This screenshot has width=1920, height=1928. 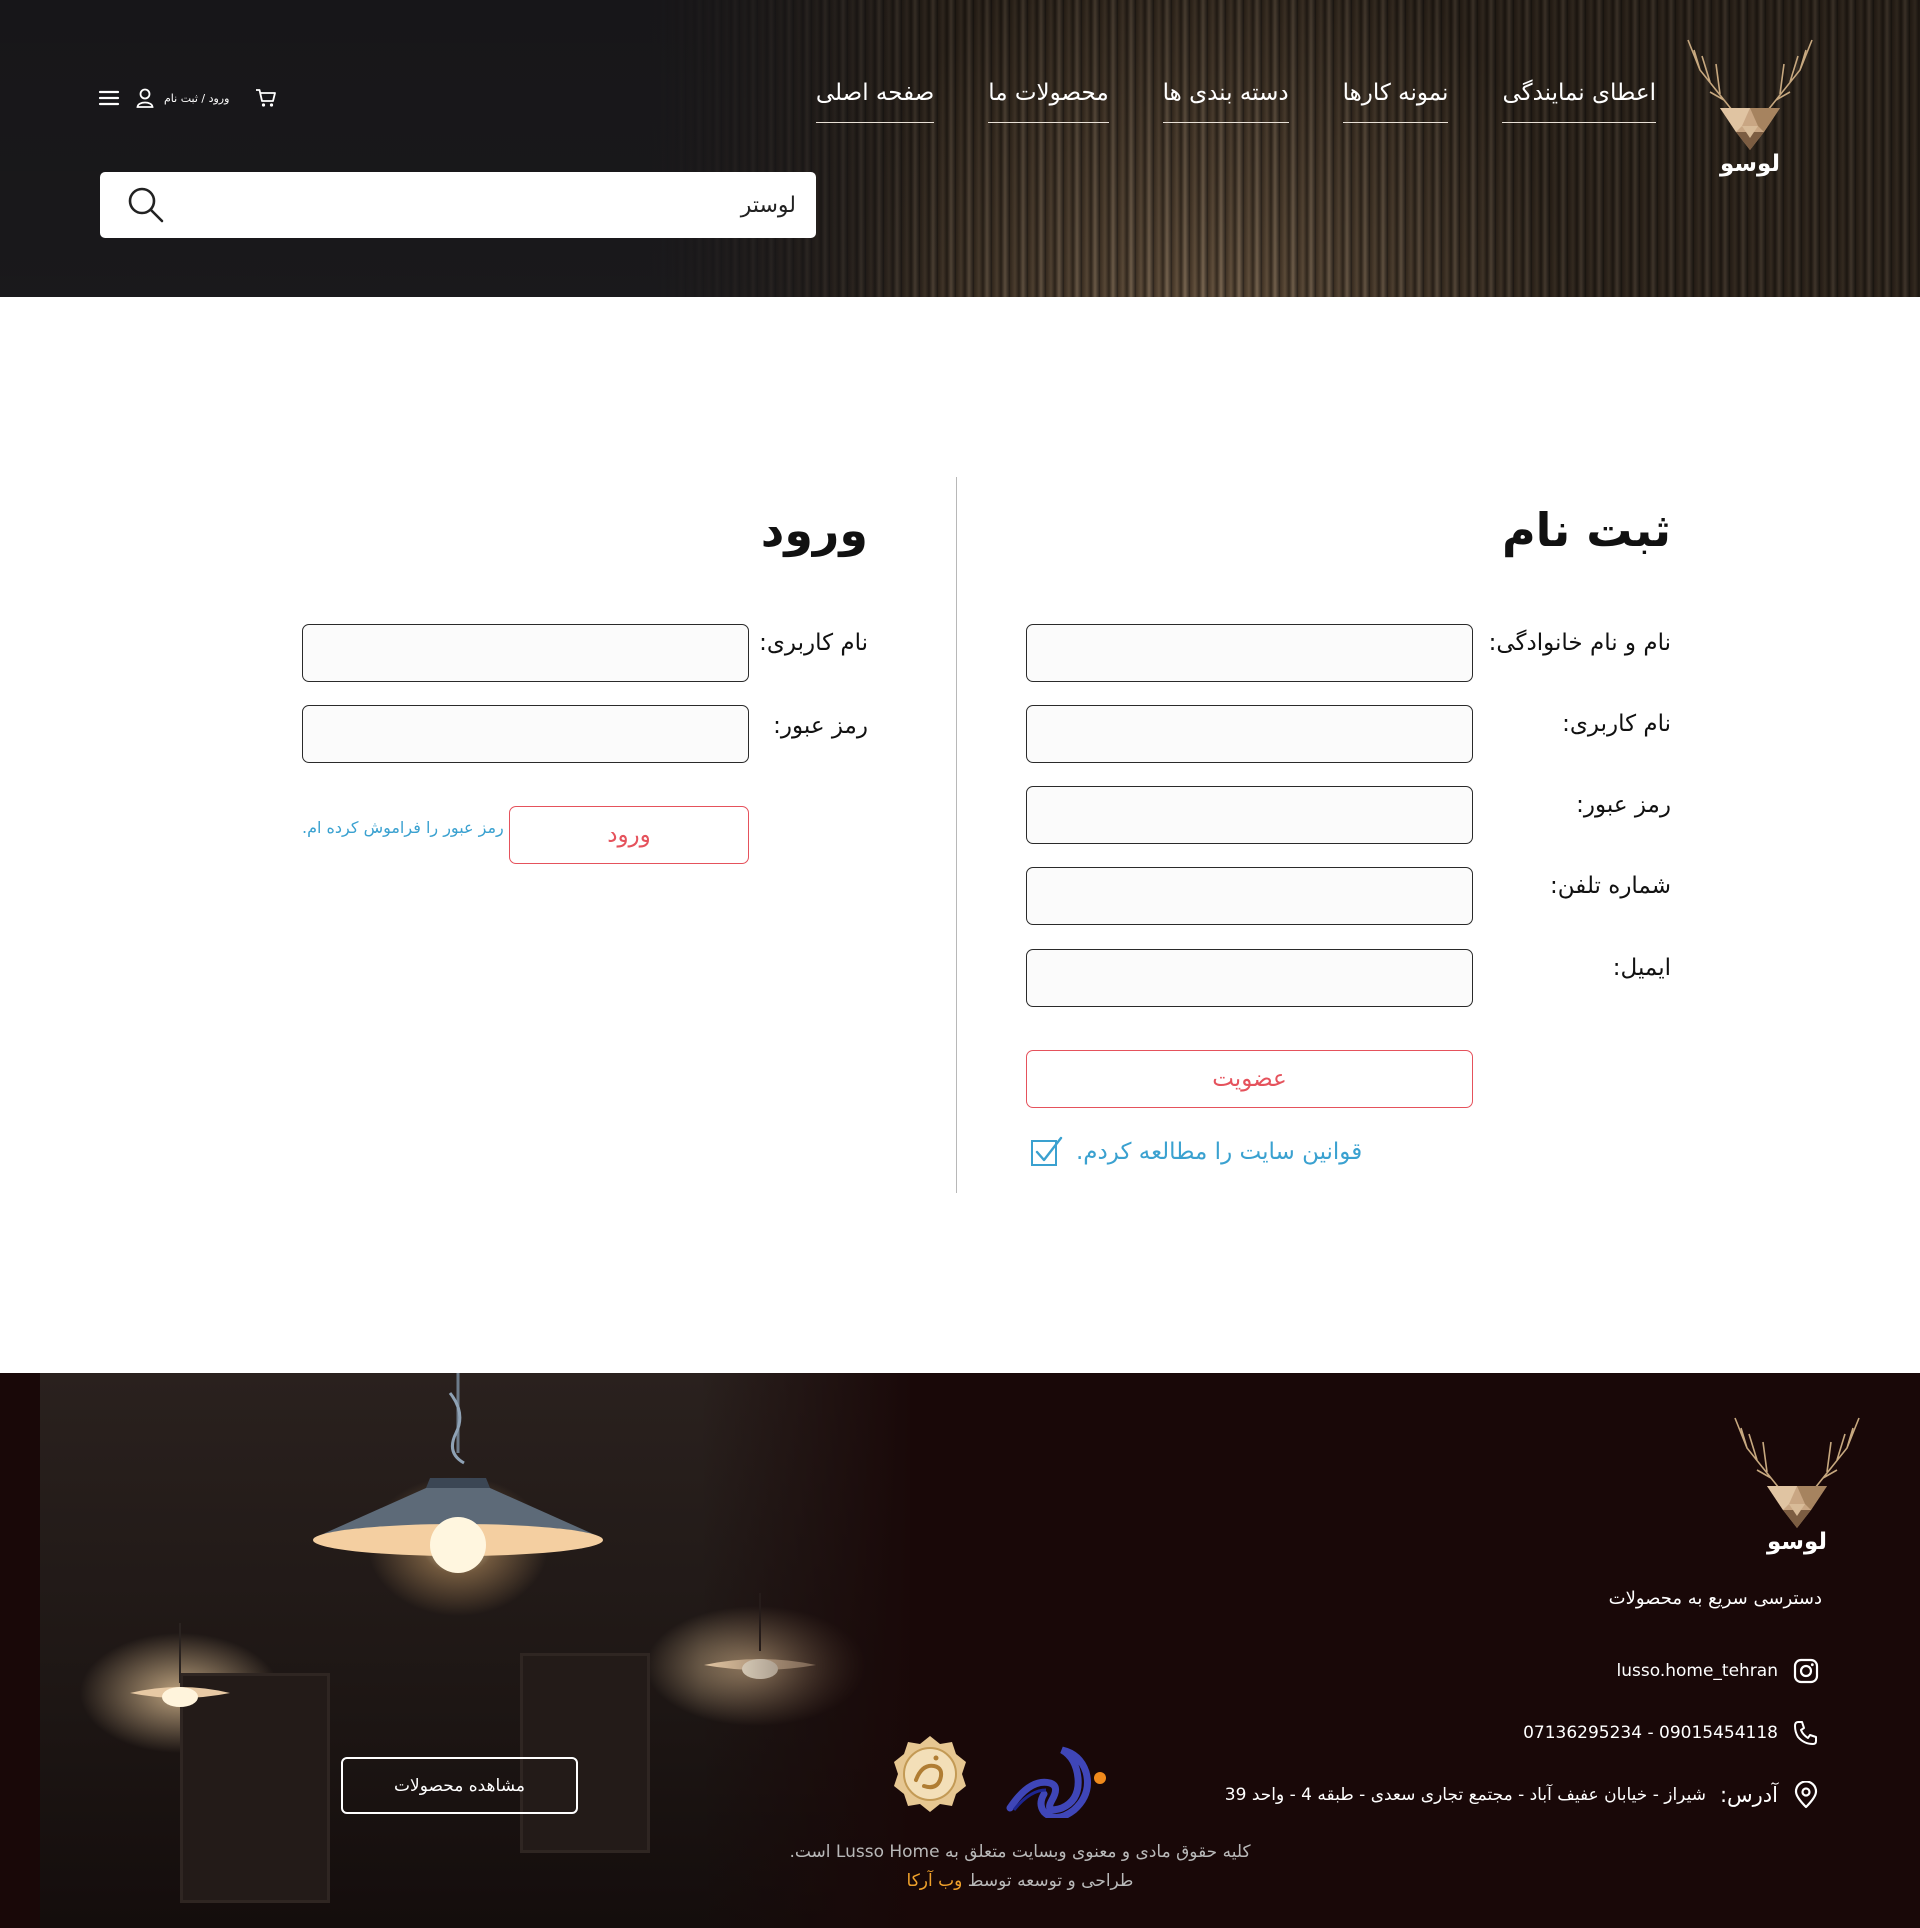 I want to click on instagram-row: lusso.home_tehran, so click(x=1719, y=1671).